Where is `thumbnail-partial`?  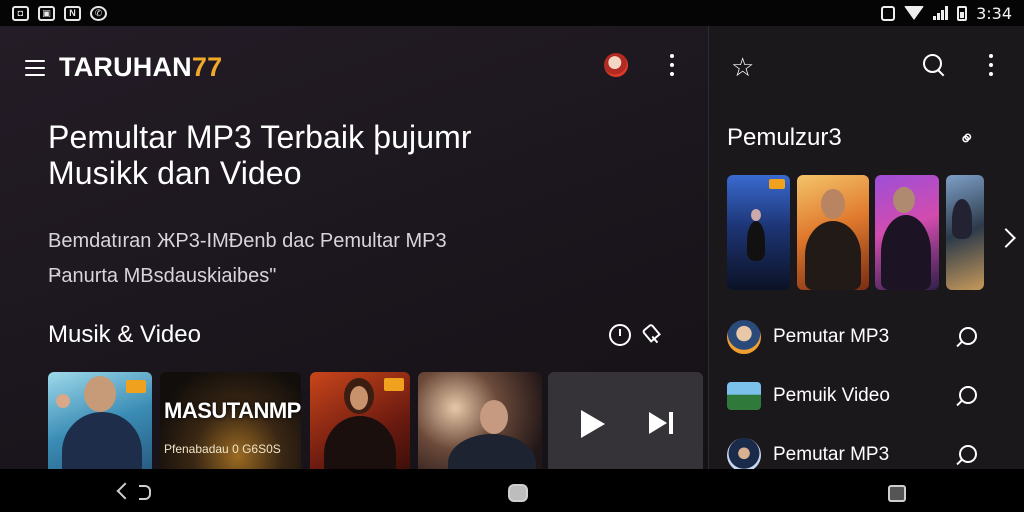 thumbnail-partial is located at coordinates (965, 232).